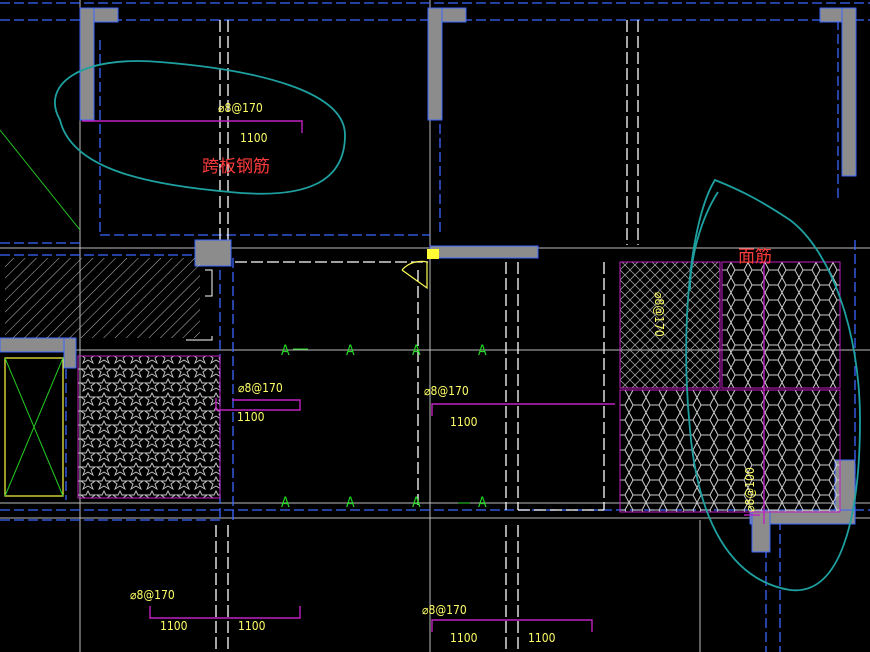  Describe the element at coordinates (414, 275) in the screenshot. I see `door-swing-arc-icon` at that location.